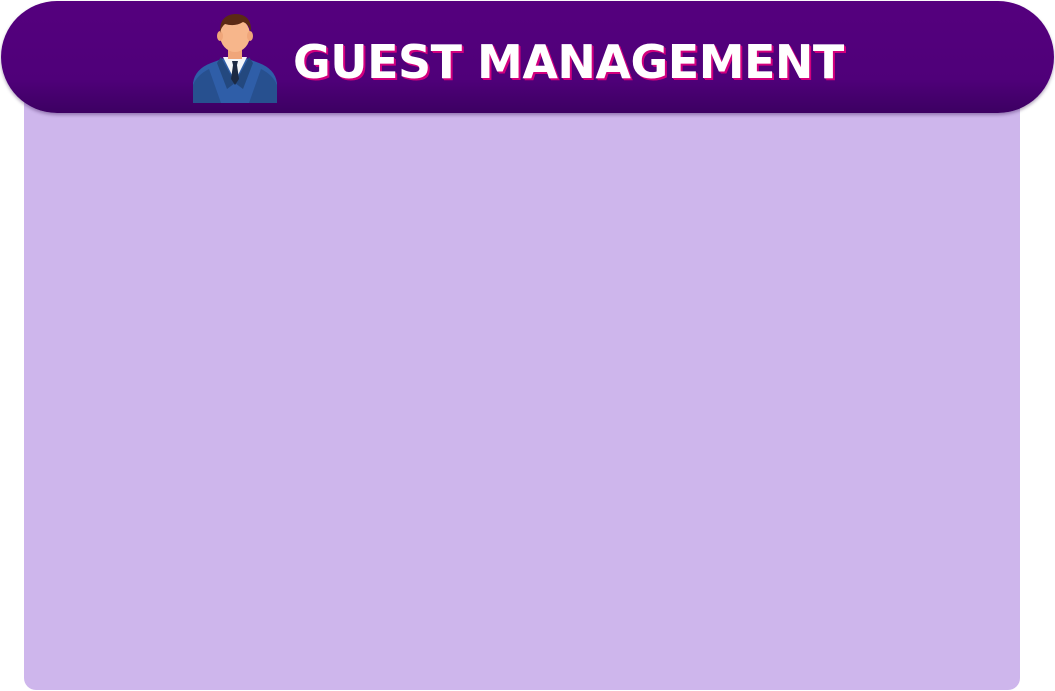  What do you see at coordinates (568, 62) in the screenshot?
I see `page-title: GUEST MANAGEMENT` at bounding box center [568, 62].